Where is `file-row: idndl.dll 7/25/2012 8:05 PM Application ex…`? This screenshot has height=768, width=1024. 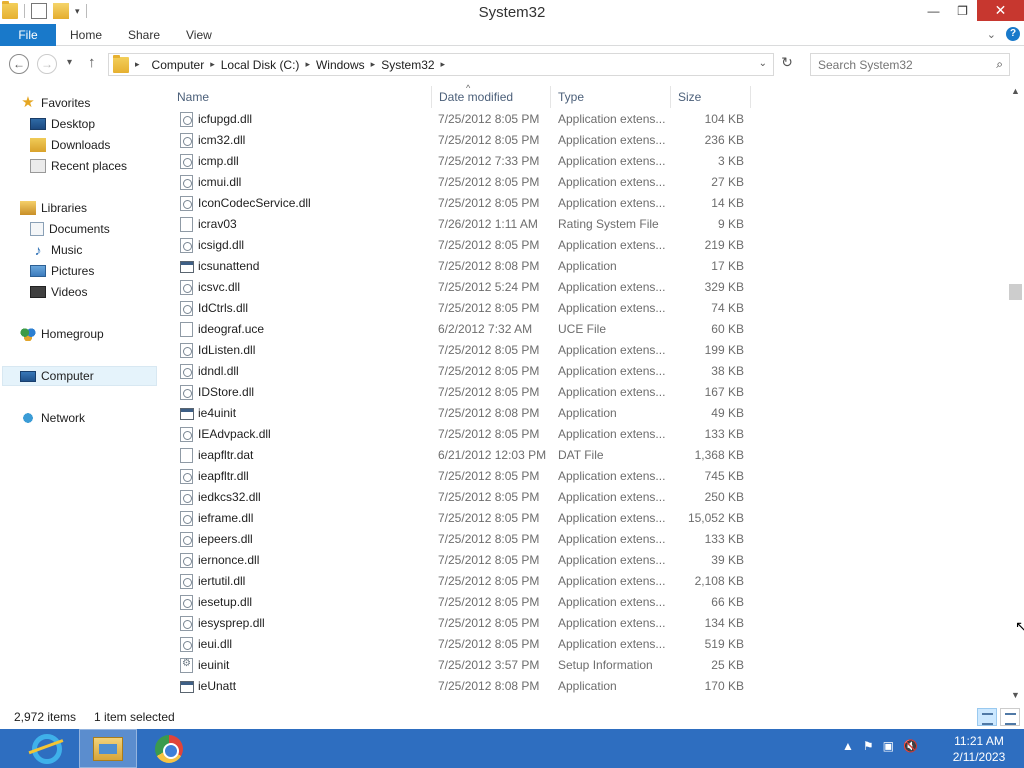 file-row: idndl.dll 7/25/2012 8:05 PM Application ex… is located at coordinates (461, 371).